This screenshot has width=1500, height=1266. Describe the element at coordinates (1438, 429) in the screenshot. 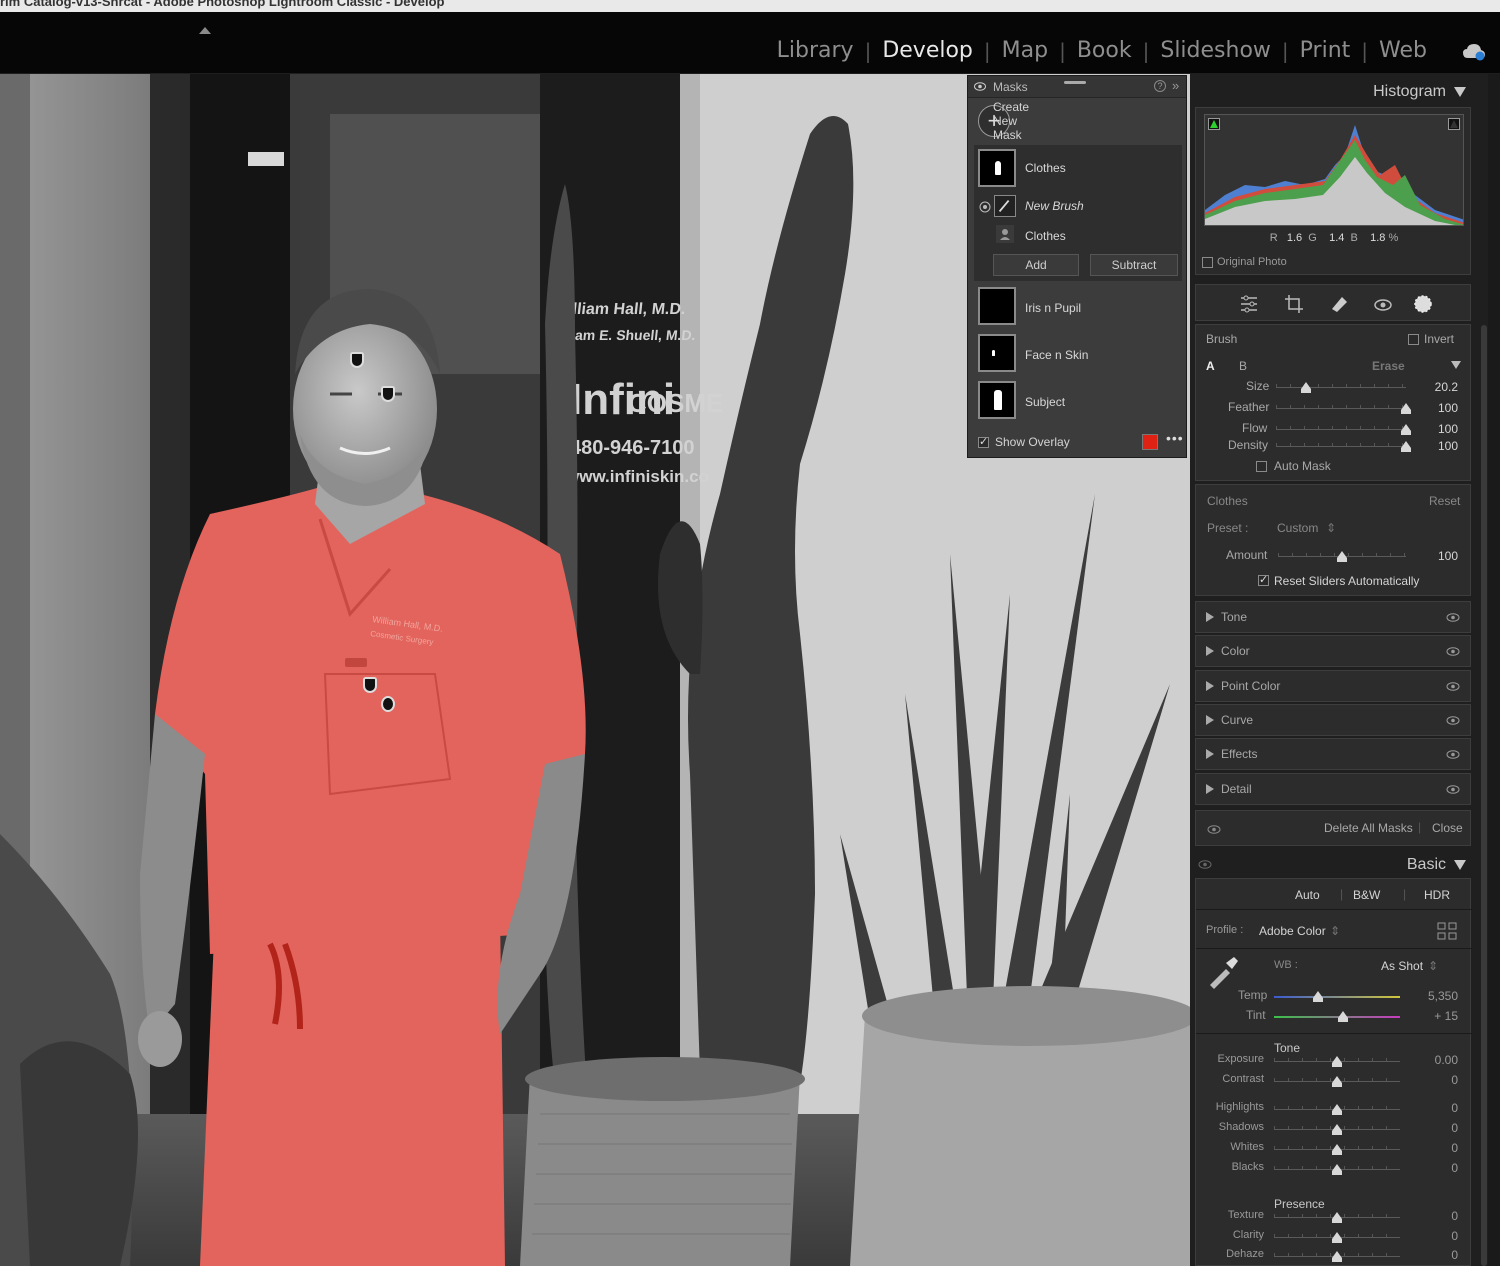

I see `flow-value: 100` at that location.